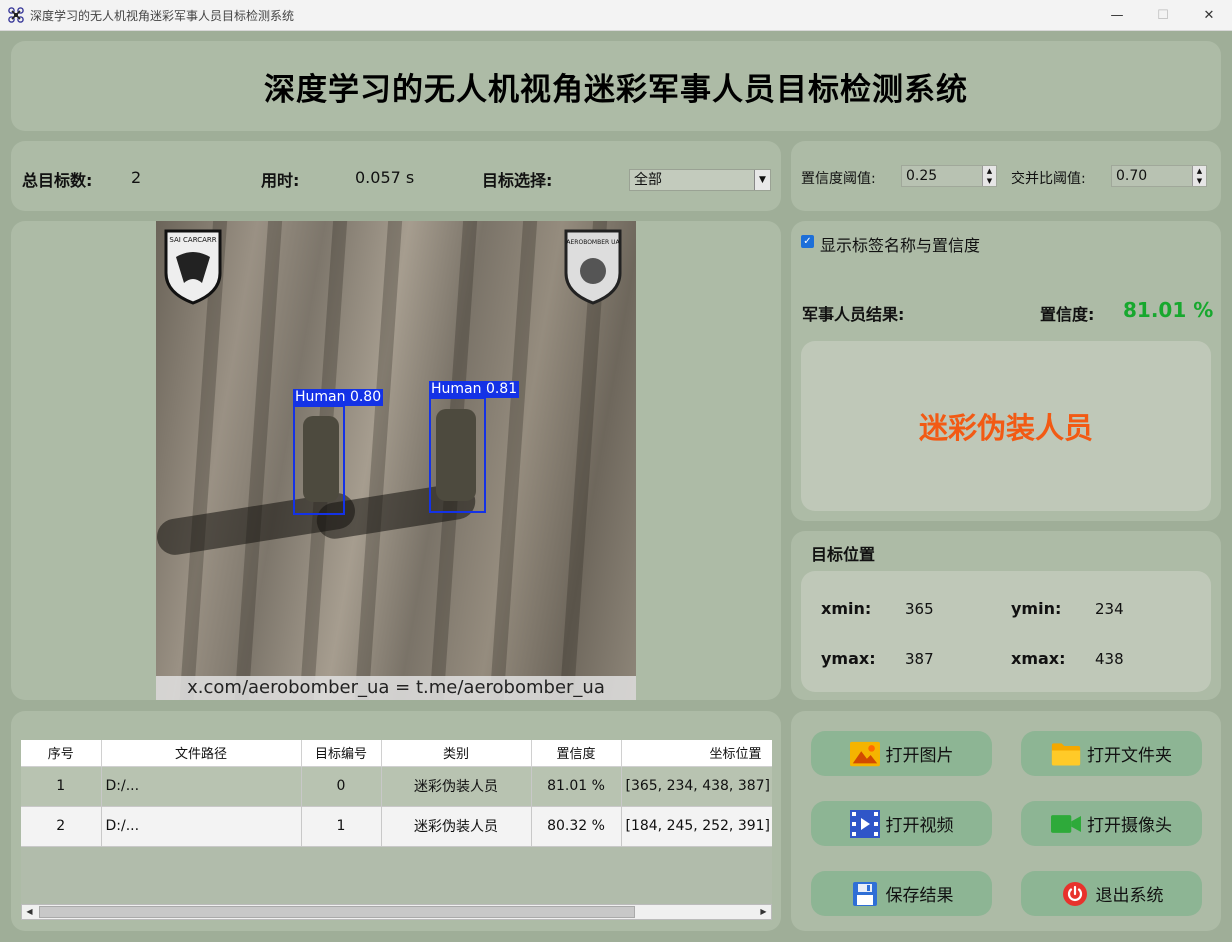 The height and width of the screenshot is (942, 1232). I want to click on result-label: 军事人员结果:, so click(853, 314).